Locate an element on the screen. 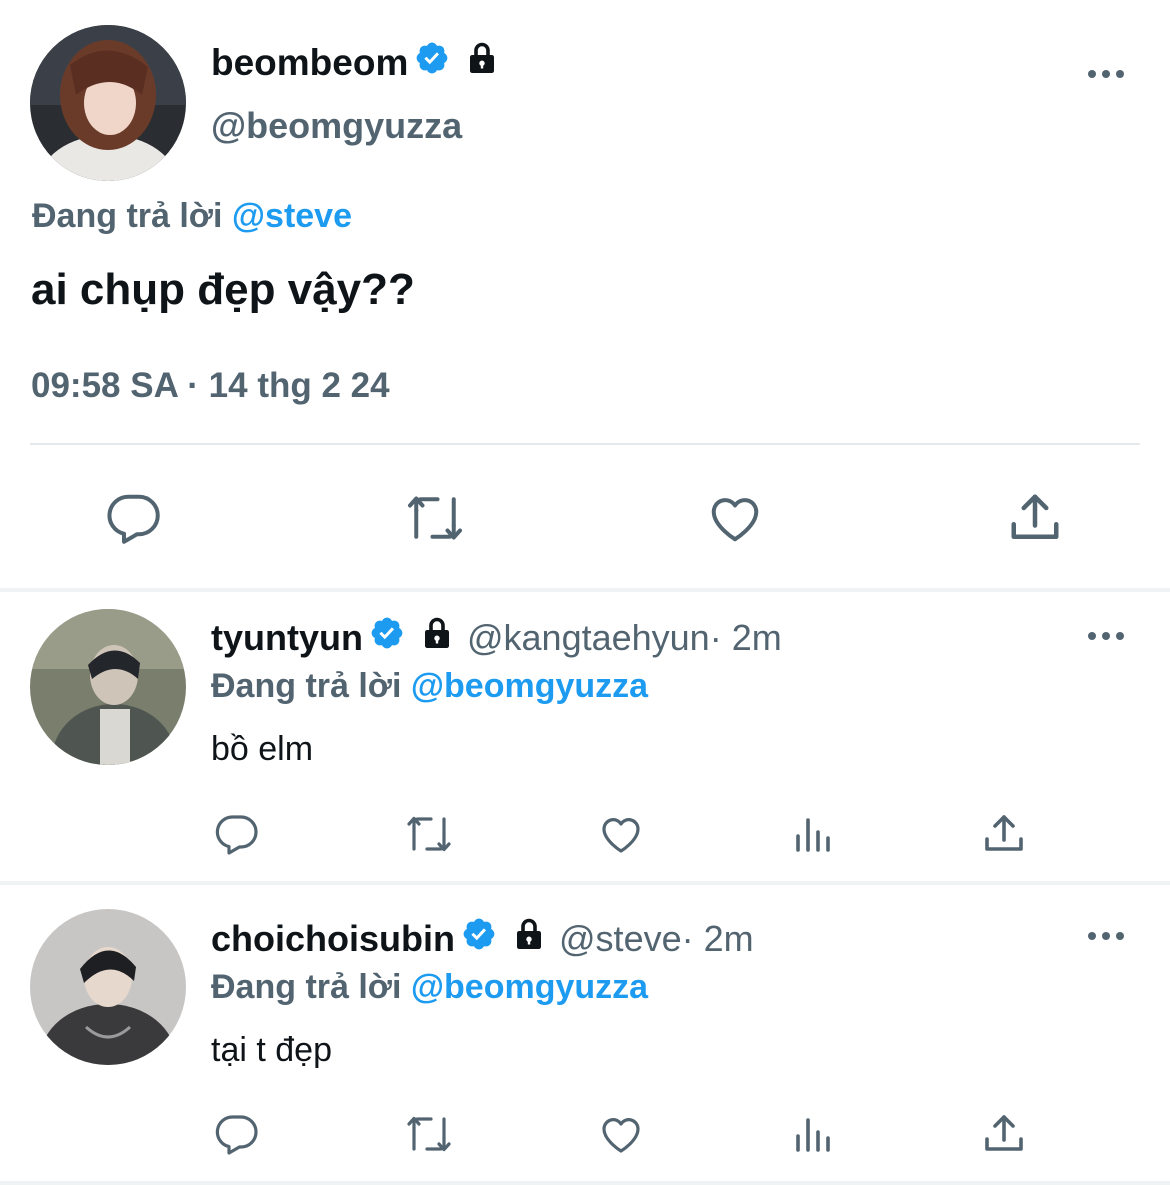 The image size is (1170, 1185). handle: @beomgyuzza is located at coordinates (336, 126).